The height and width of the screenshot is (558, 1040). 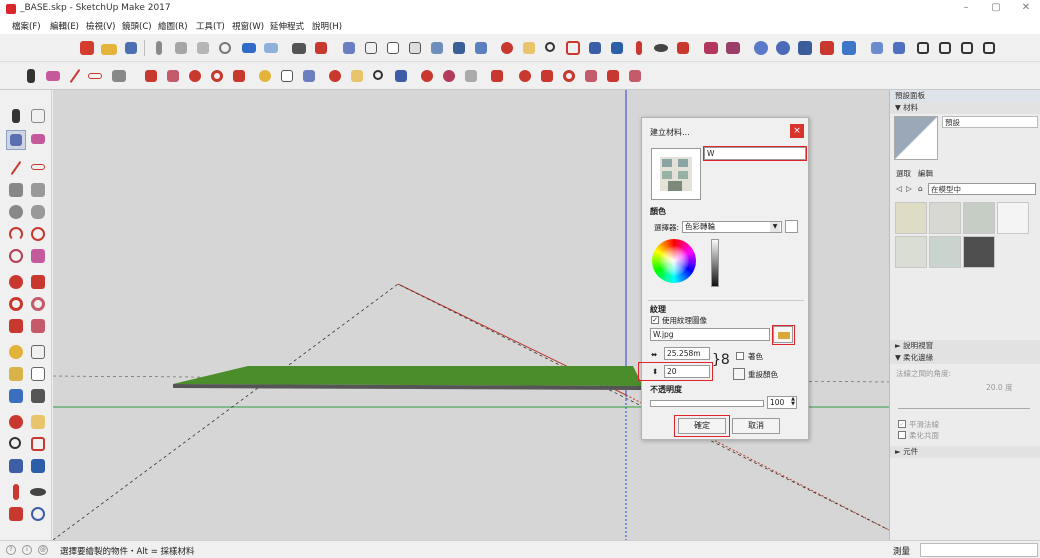 I want to click on position-camera-nav-icon, so click(x=16, y=492).